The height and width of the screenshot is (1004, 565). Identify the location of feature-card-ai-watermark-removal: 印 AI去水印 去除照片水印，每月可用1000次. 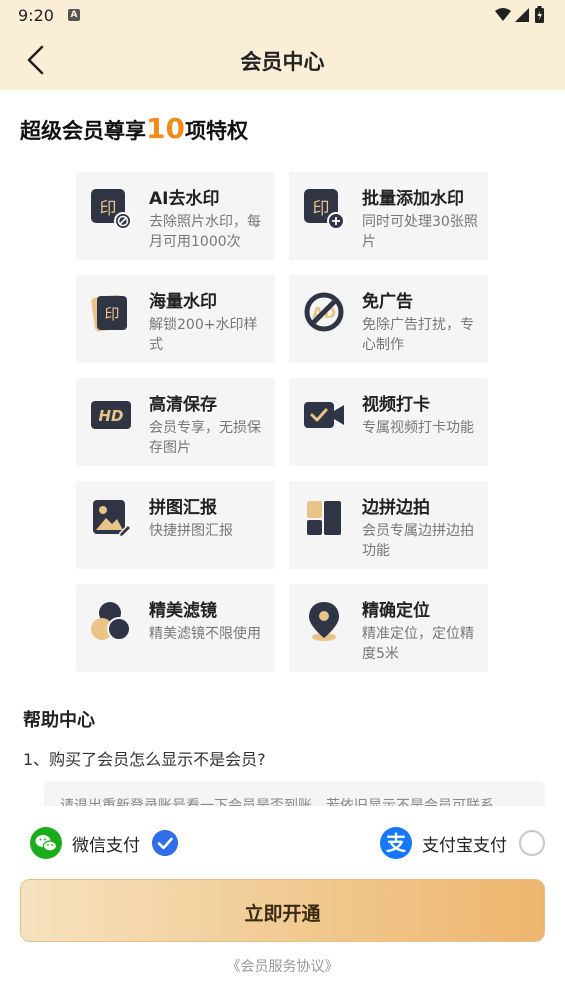
(175, 216).